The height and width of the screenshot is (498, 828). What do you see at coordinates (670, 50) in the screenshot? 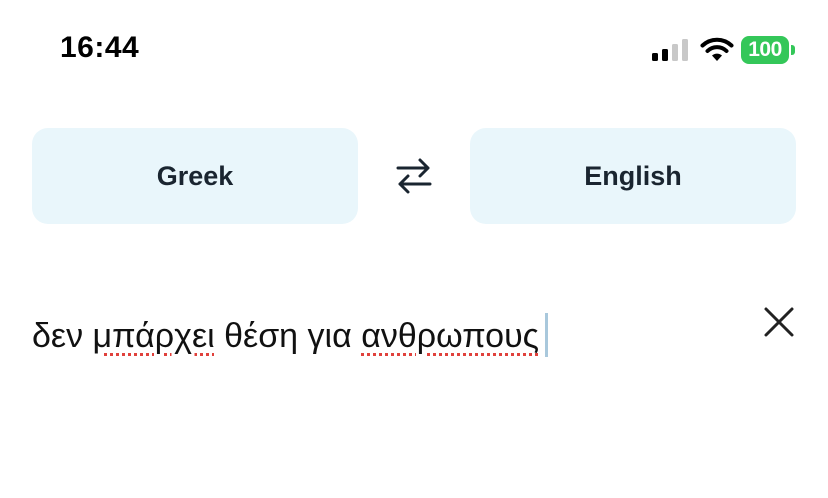
I see `cellular-signal-icon` at bounding box center [670, 50].